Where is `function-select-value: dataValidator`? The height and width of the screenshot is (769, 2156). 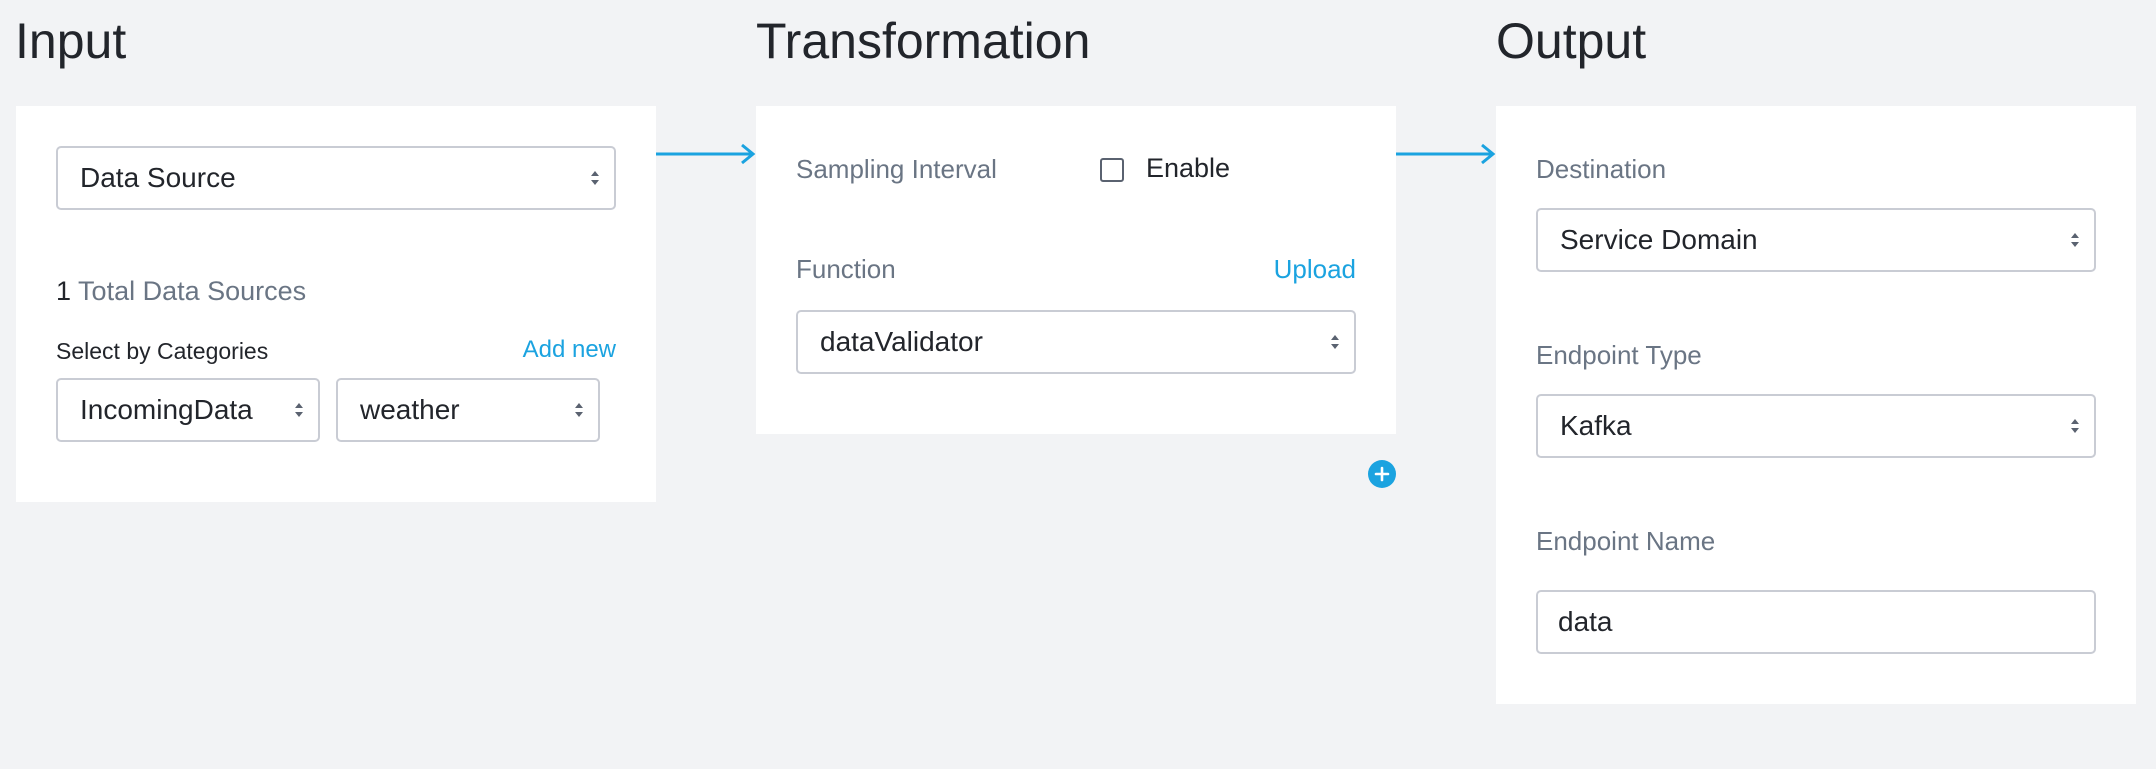 function-select-value: dataValidator is located at coordinates (901, 341).